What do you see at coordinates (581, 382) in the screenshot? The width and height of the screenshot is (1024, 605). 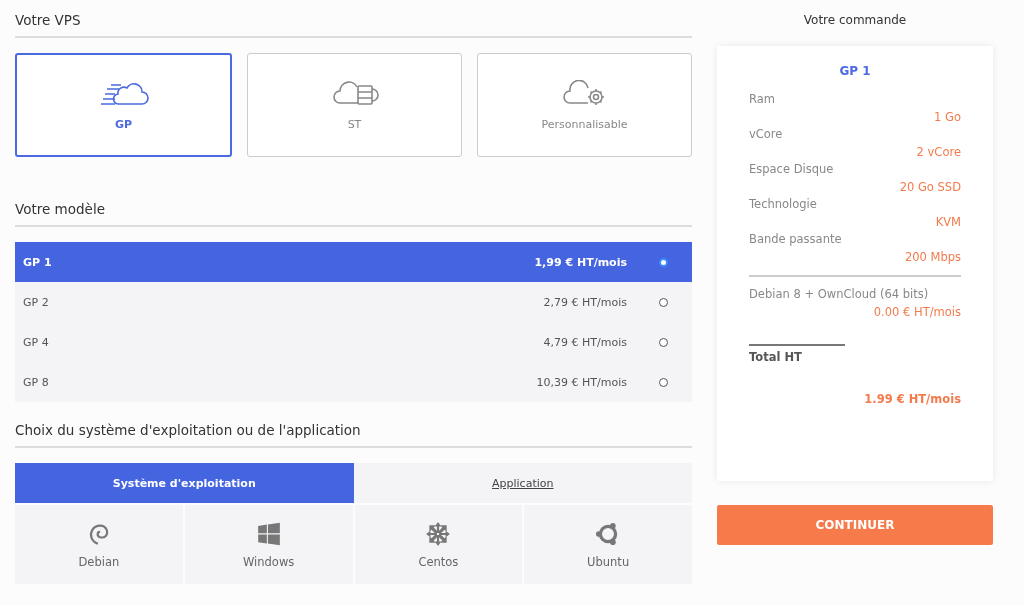 I see `model-price: 10,39 € HT/mois` at bounding box center [581, 382].